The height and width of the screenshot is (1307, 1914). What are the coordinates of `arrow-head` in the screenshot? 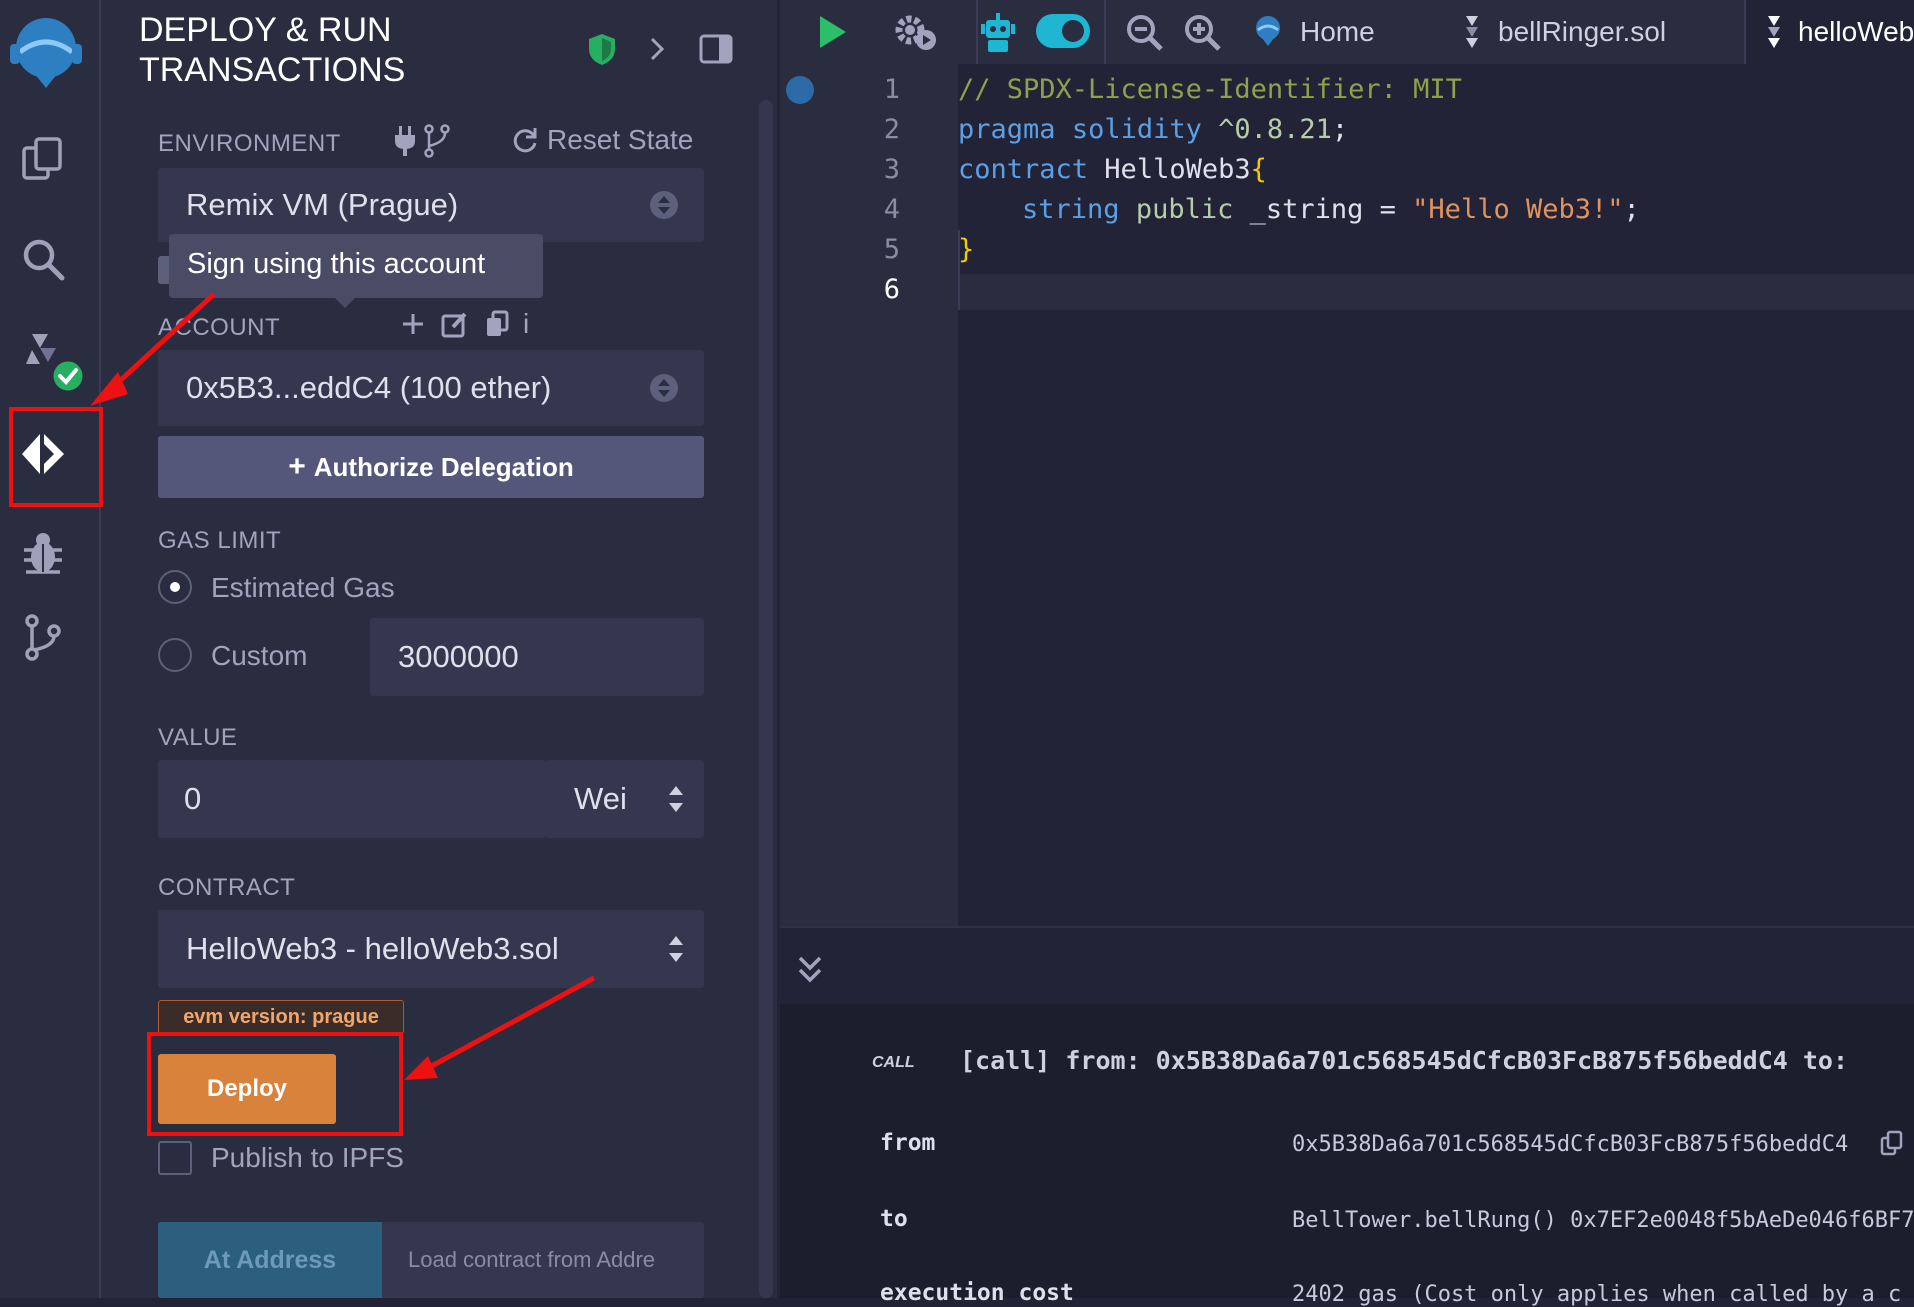 It's located at (421, 1068).